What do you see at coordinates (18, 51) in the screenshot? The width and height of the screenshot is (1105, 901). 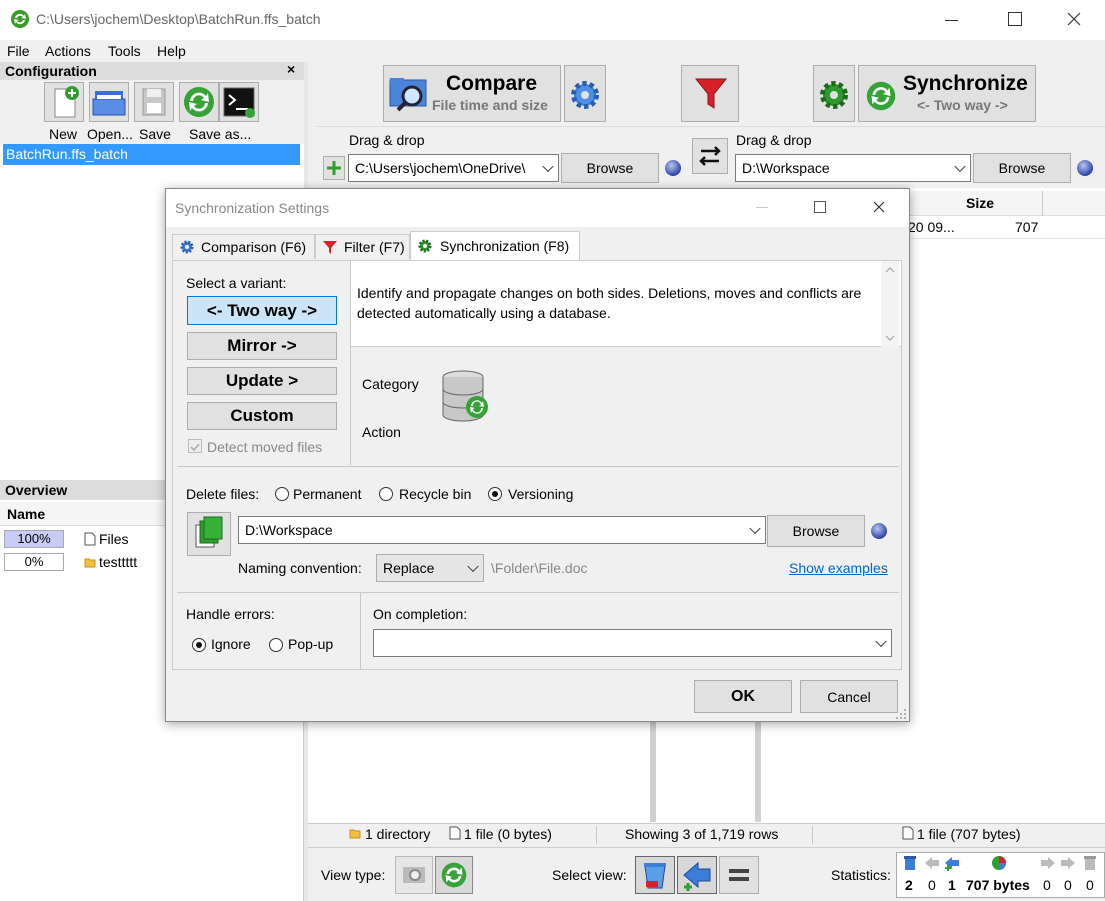 I see `menu-file: File` at bounding box center [18, 51].